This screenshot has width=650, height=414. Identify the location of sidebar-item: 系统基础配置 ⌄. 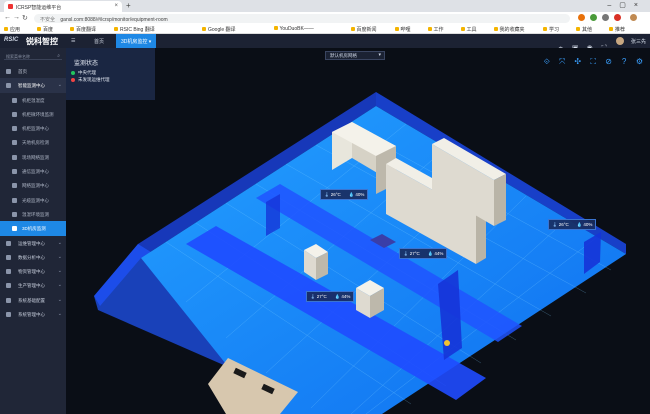
(33, 300).